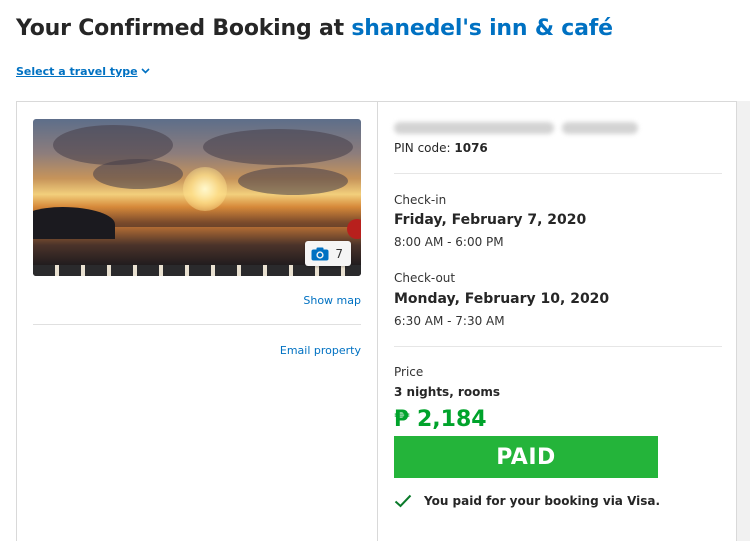  Describe the element at coordinates (320, 254) in the screenshot. I see `camera-icon` at that location.